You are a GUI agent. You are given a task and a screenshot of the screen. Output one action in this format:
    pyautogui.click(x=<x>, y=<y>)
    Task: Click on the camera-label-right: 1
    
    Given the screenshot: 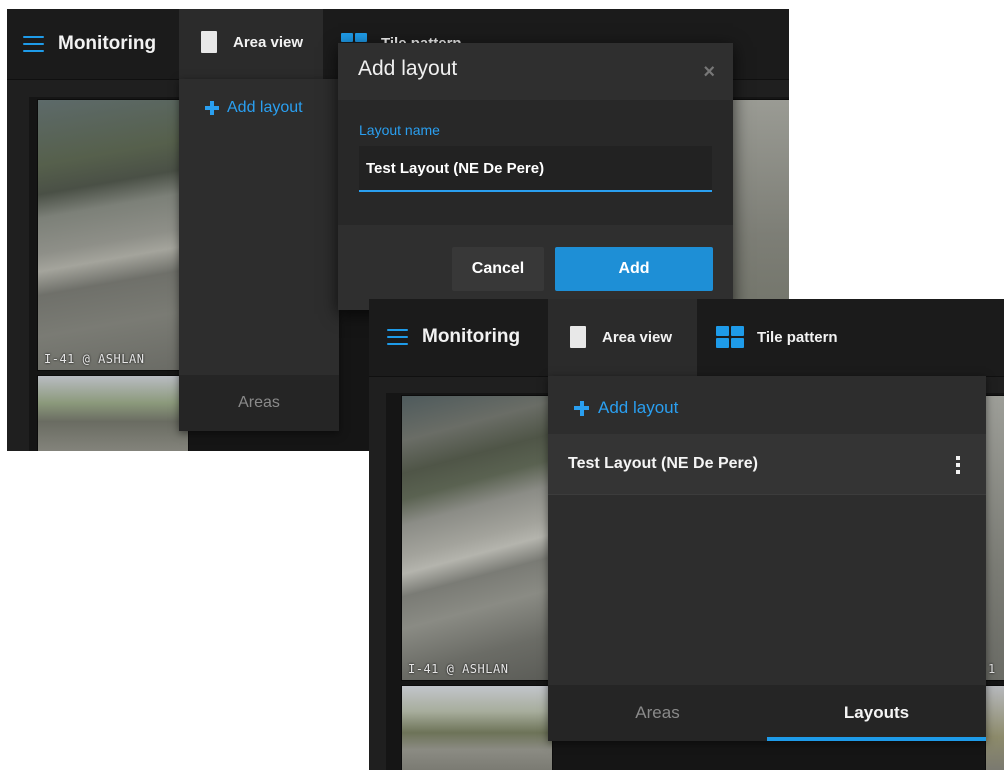 What is the action you would take?
    pyautogui.click(x=992, y=669)
    